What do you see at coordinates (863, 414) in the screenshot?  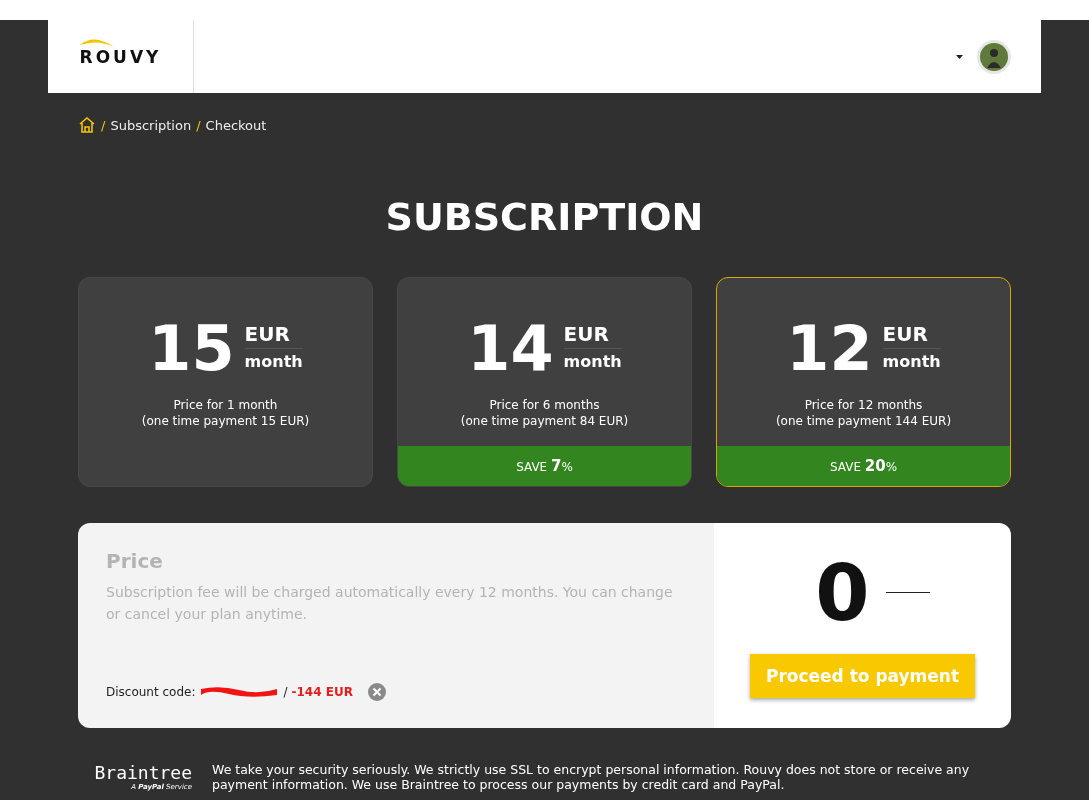 I see `plan-note: Price for 12 months (one time payment 144 EUR)` at bounding box center [863, 414].